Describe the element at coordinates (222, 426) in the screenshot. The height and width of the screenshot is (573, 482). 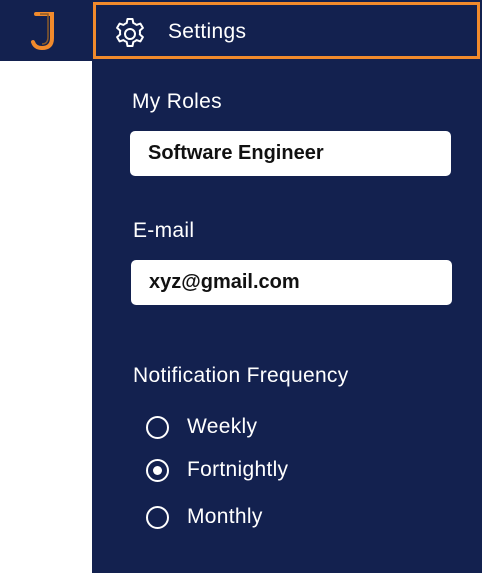
I see `radio-label: Weekly` at that location.